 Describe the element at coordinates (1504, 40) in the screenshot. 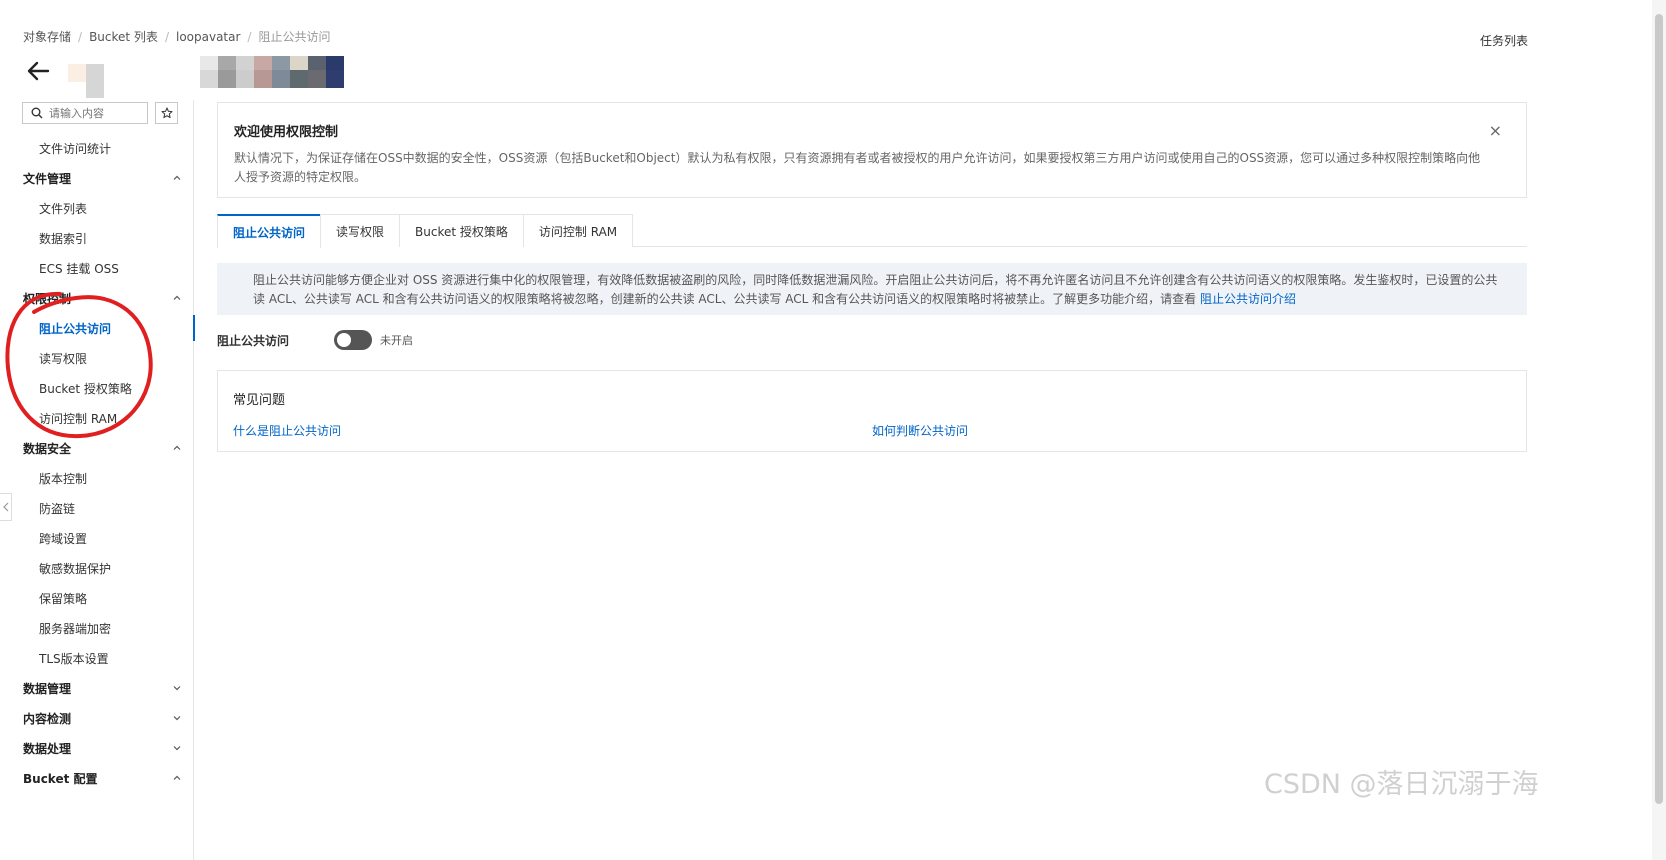

I see `task-list-link: 任务列表` at that location.